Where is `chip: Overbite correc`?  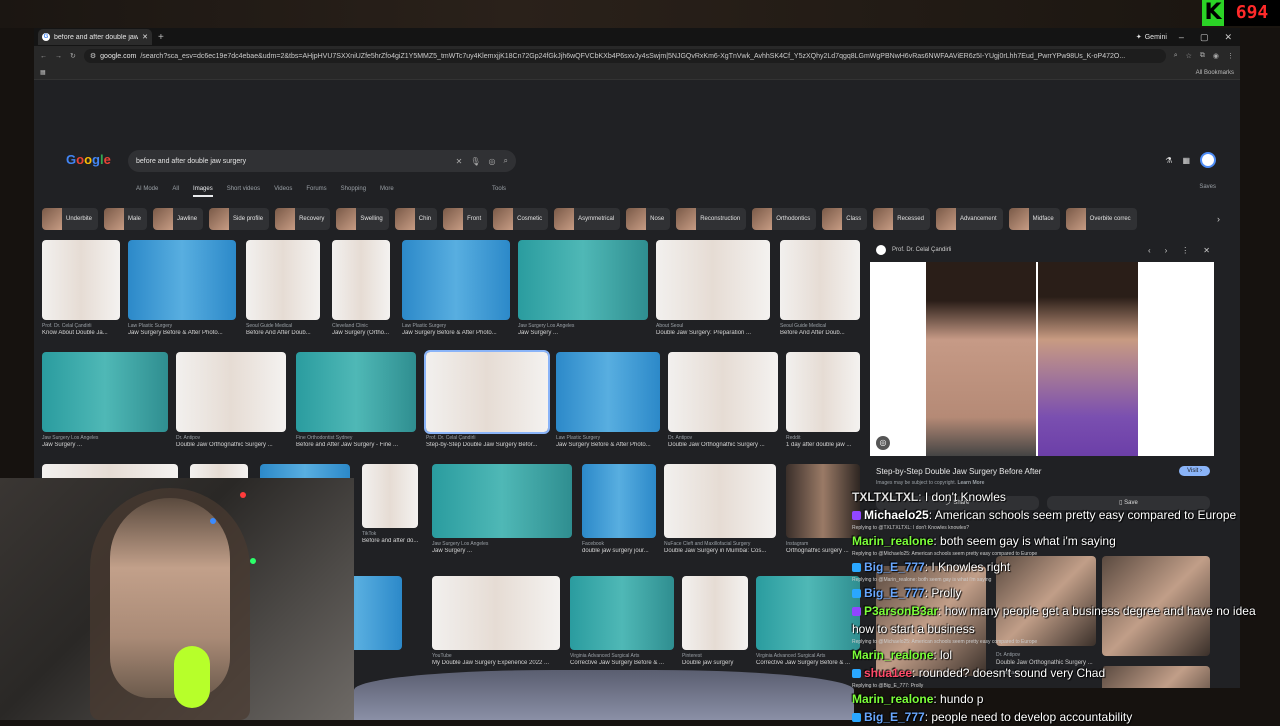
chip: Overbite correc is located at coordinates (1101, 219).